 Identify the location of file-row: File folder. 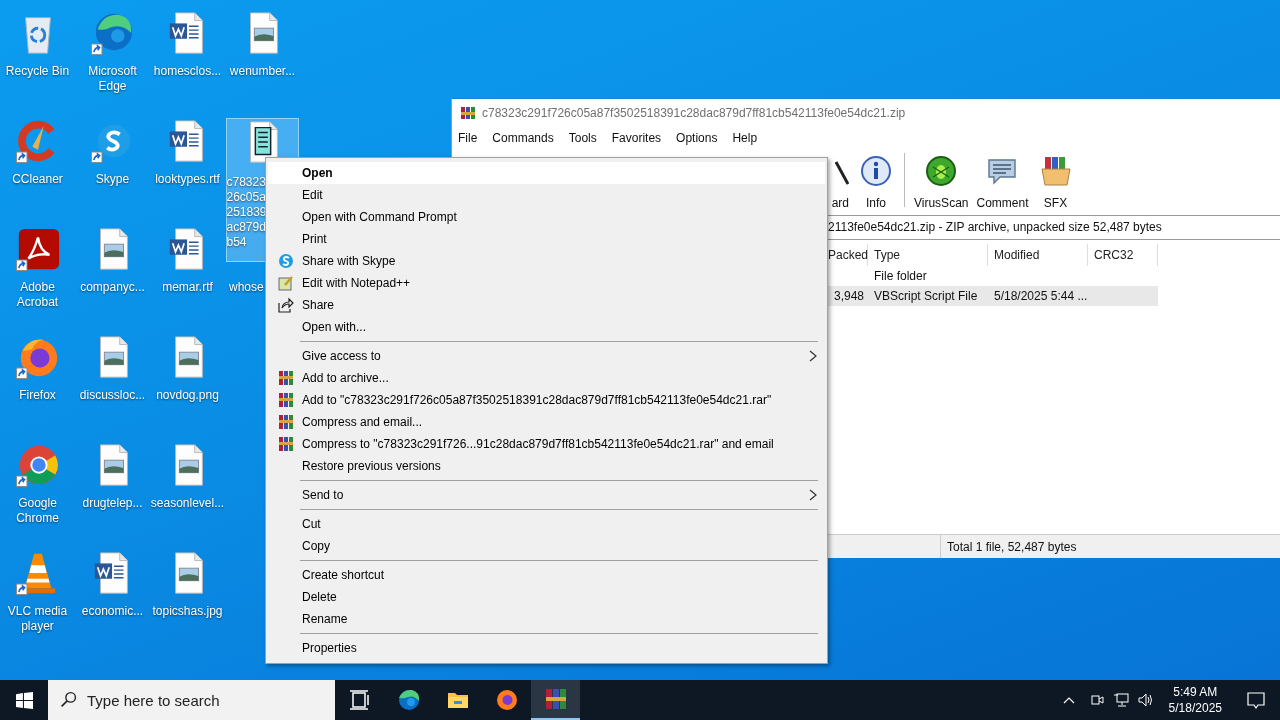
(993, 276).